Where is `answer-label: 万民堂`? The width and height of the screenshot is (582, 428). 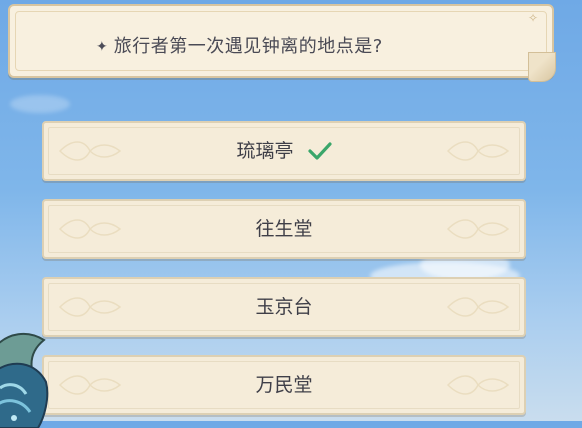
answer-label: 万民堂 is located at coordinates (284, 385).